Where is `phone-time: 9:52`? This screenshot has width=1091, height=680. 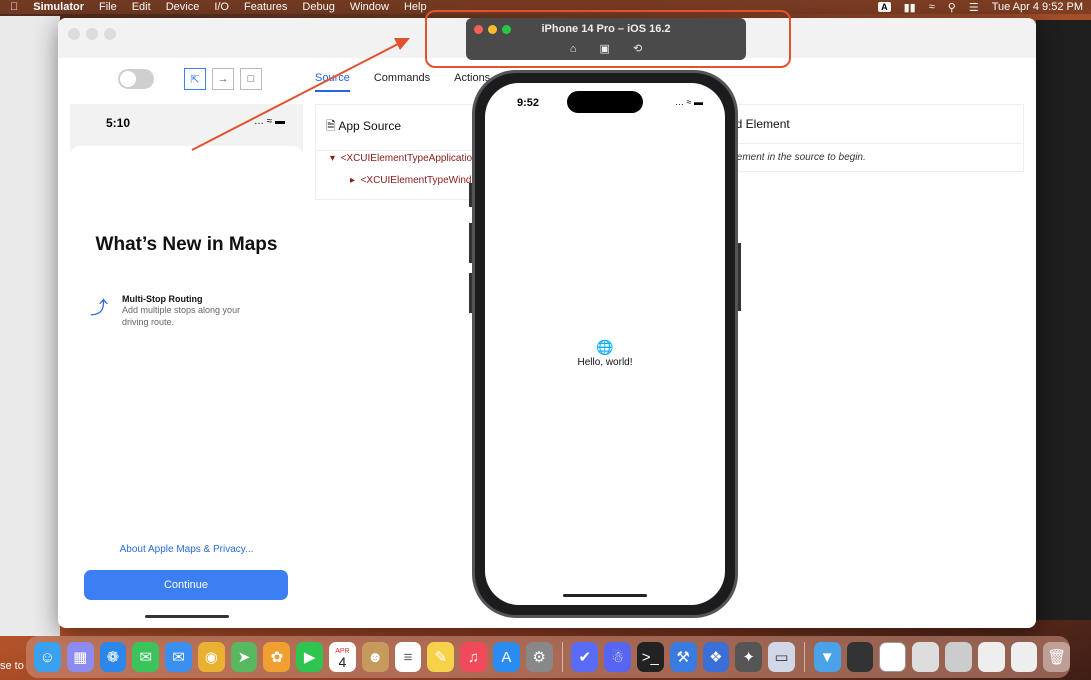
phone-time: 9:52 is located at coordinates (528, 103).